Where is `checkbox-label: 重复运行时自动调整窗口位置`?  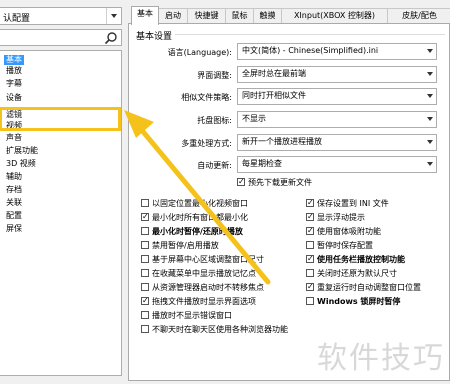
checkbox-label: 重复运行时自动调整窗口位置 is located at coordinates (369, 287).